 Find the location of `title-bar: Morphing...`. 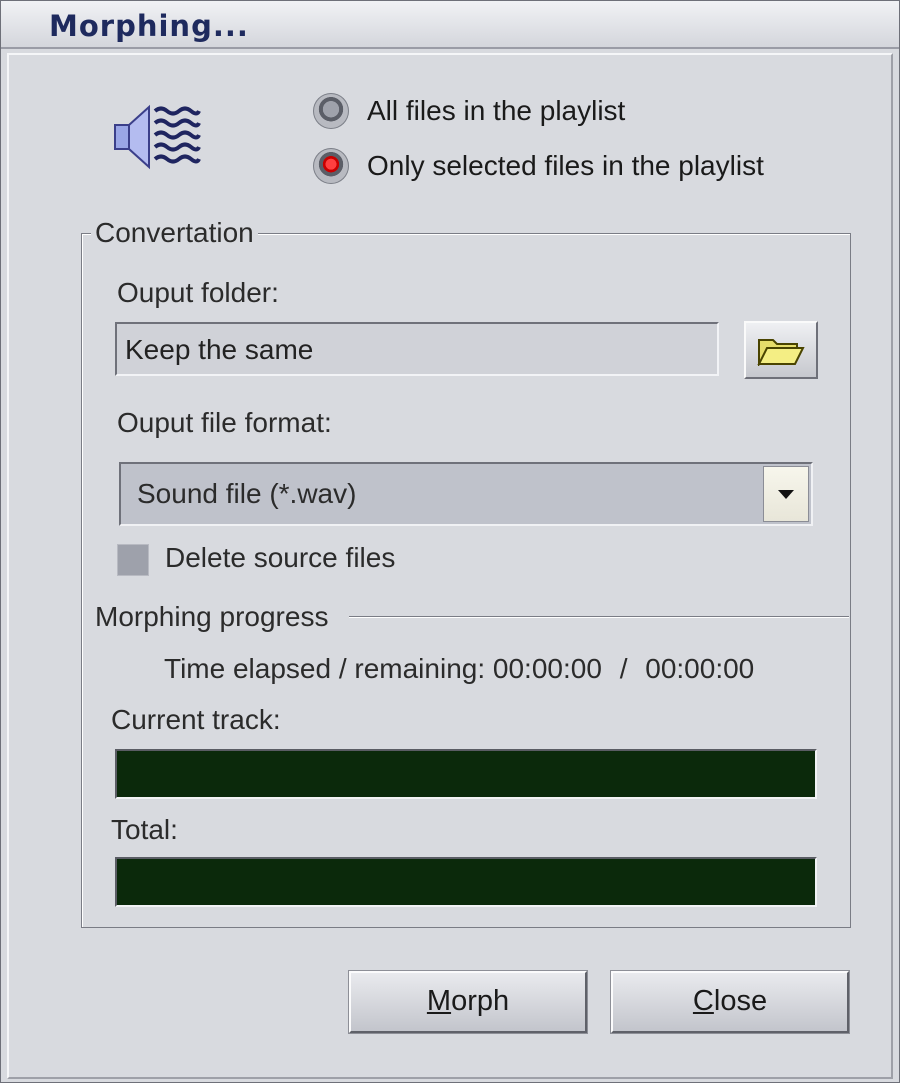

title-bar: Morphing... is located at coordinates (450, 25).